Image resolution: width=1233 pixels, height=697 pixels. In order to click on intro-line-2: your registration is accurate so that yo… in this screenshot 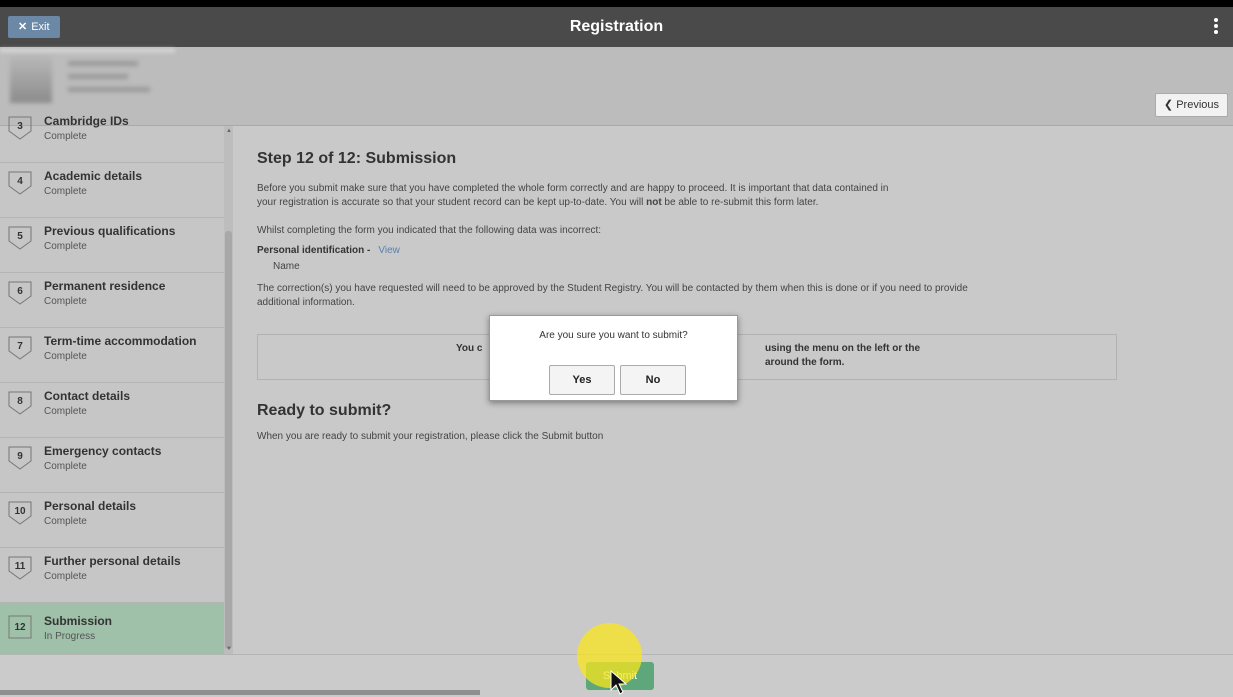, I will do `click(537, 203)`.